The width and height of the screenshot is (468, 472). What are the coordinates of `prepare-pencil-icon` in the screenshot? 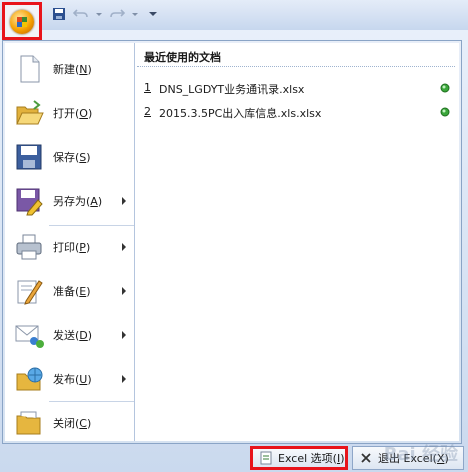 It's located at (30, 292).